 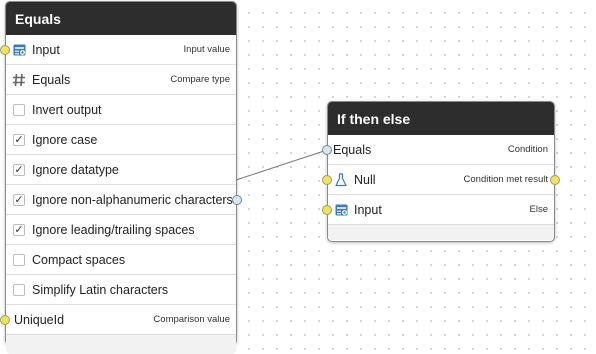 I want to click on if-then-else-header: If then else, so click(x=441, y=118).